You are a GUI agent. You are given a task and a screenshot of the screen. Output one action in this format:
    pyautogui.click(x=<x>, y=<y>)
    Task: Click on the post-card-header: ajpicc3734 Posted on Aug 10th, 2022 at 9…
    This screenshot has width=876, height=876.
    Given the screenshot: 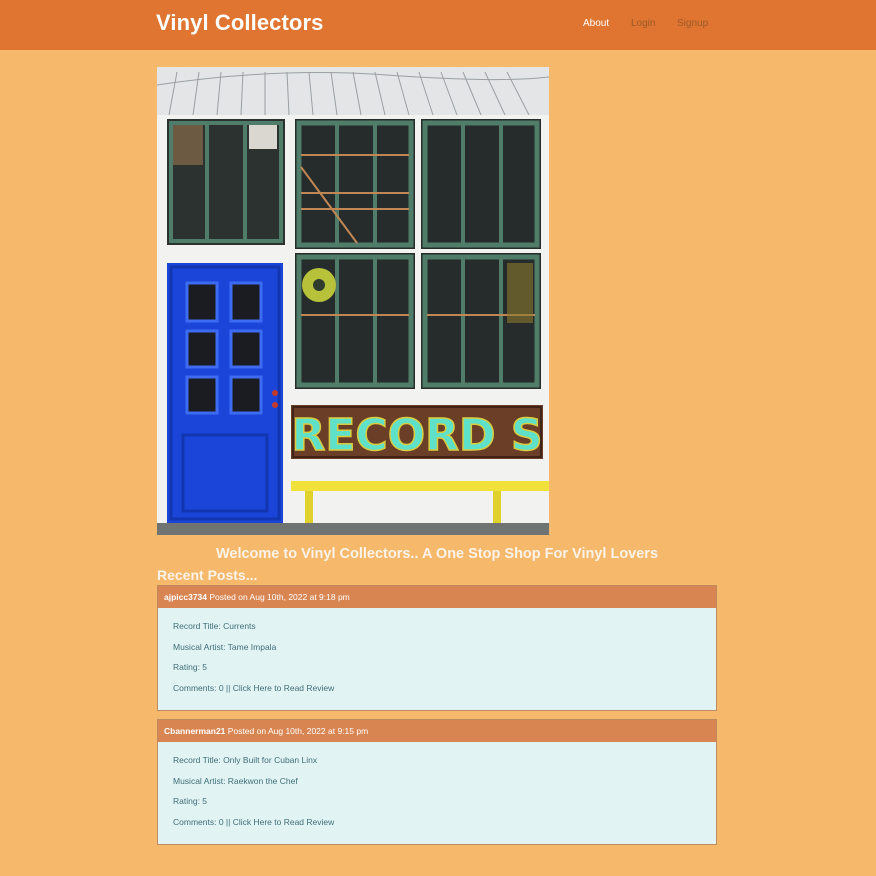 What is the action you would take?
    pyautogui.click(x=437, y=597)
    